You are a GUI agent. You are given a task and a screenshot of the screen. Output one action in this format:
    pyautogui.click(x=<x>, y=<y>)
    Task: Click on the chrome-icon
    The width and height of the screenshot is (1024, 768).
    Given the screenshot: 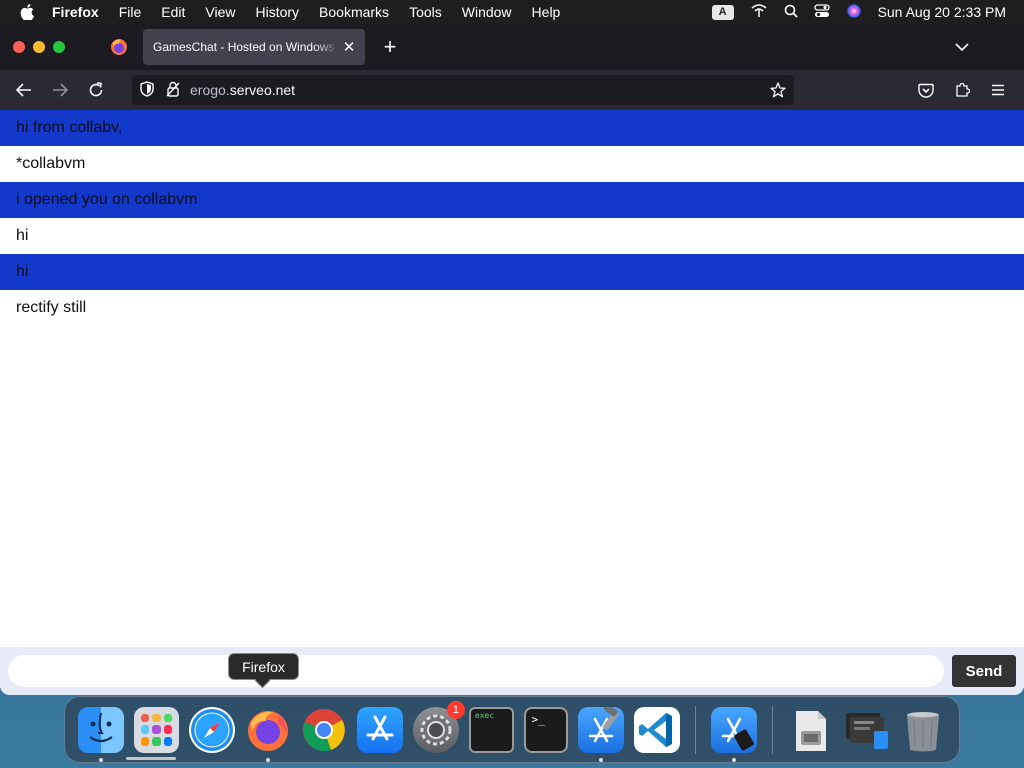 What is the action you would take?
    pyautogui.click(x=324, y=730)
    